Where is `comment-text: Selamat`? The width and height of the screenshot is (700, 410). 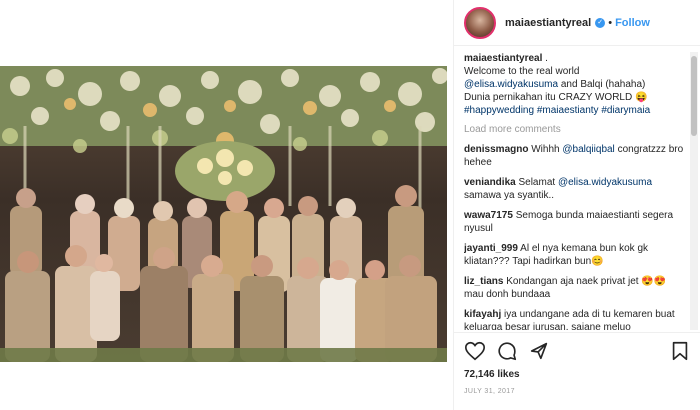
comment-text: Selamat is located at coordinates (536, 182).